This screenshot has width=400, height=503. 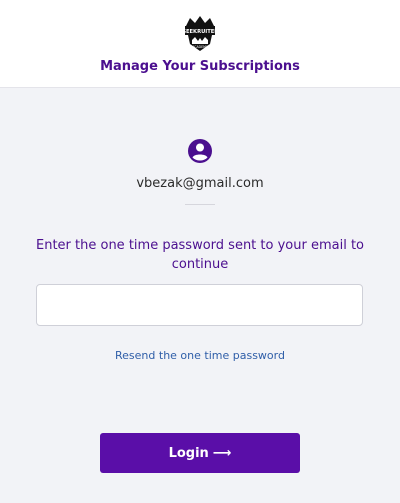 What do you see at coordinates (200, 183) in the screenshot?
I see `user-email: vbezak@gmail.com` at bounding box center [200, 183].